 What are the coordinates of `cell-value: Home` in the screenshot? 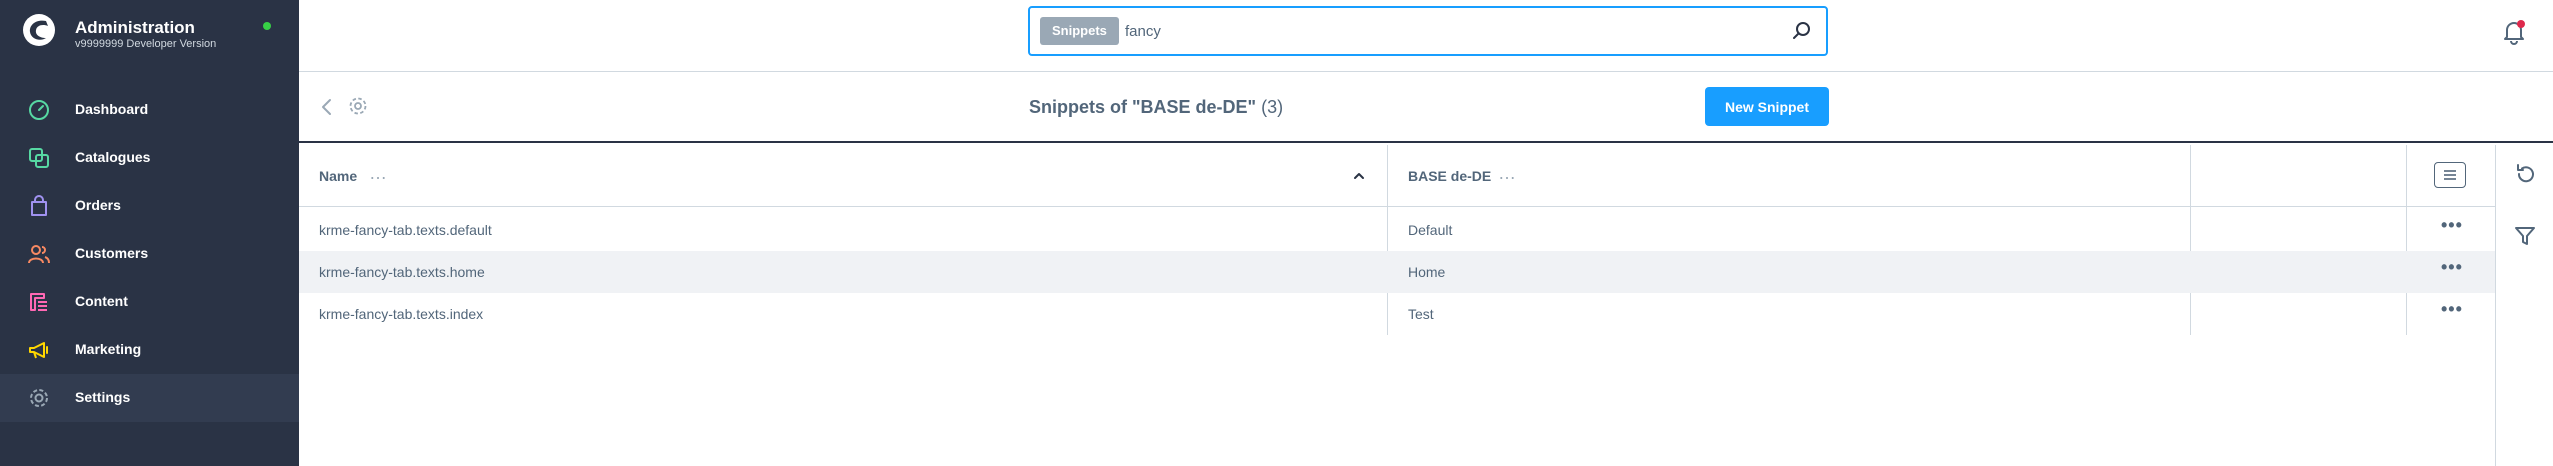 It's located at (1426, 272).